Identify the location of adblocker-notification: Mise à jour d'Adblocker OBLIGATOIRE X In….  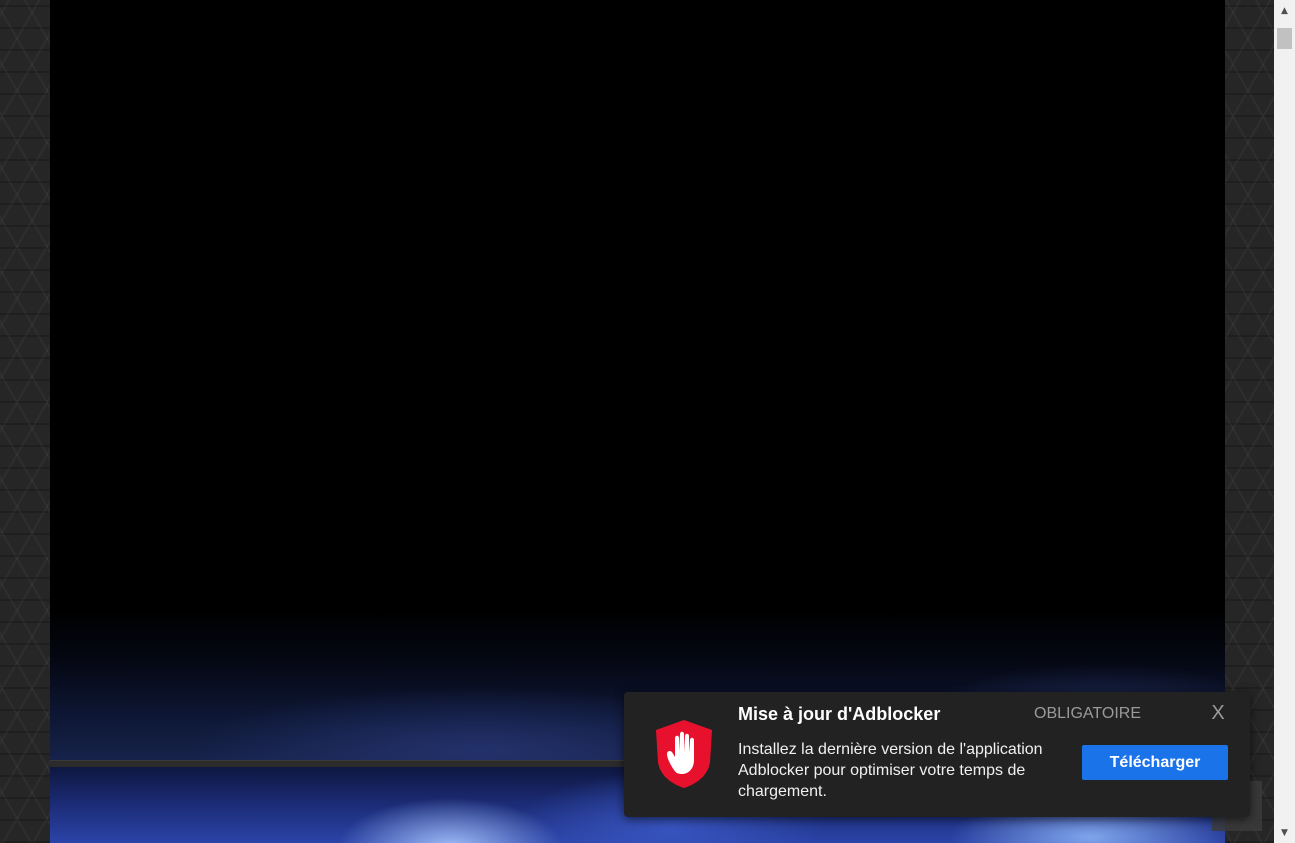
(937, 754).